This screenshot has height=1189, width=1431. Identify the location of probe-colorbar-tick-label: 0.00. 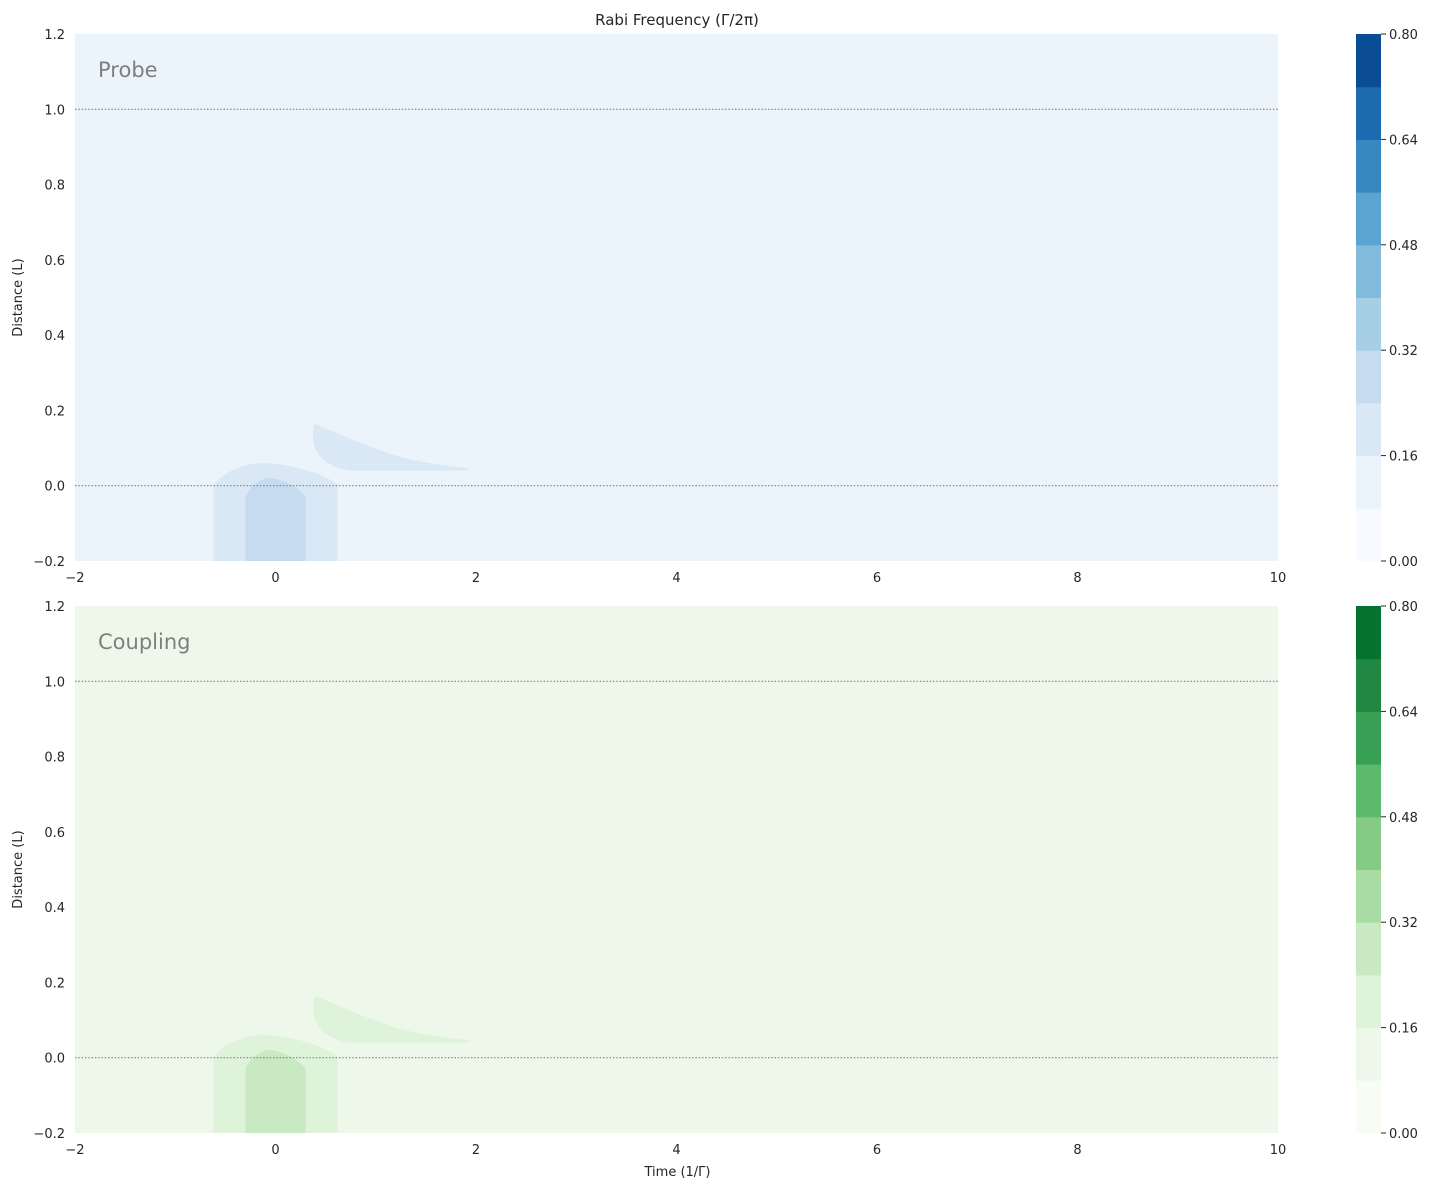
(1403, 562).